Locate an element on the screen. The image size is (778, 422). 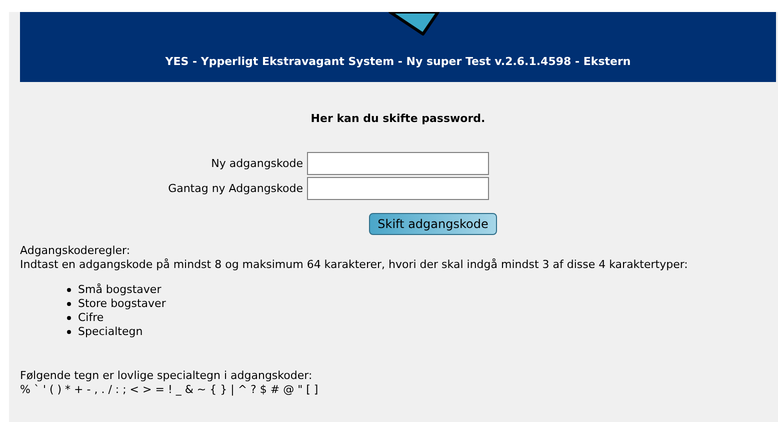
special-chars-list: % ` ' ( ) * + - , . / : ; < > = ! _ & ~ { } | ^ ? $ # @ " [ ] is located at coordinates (398, 390).